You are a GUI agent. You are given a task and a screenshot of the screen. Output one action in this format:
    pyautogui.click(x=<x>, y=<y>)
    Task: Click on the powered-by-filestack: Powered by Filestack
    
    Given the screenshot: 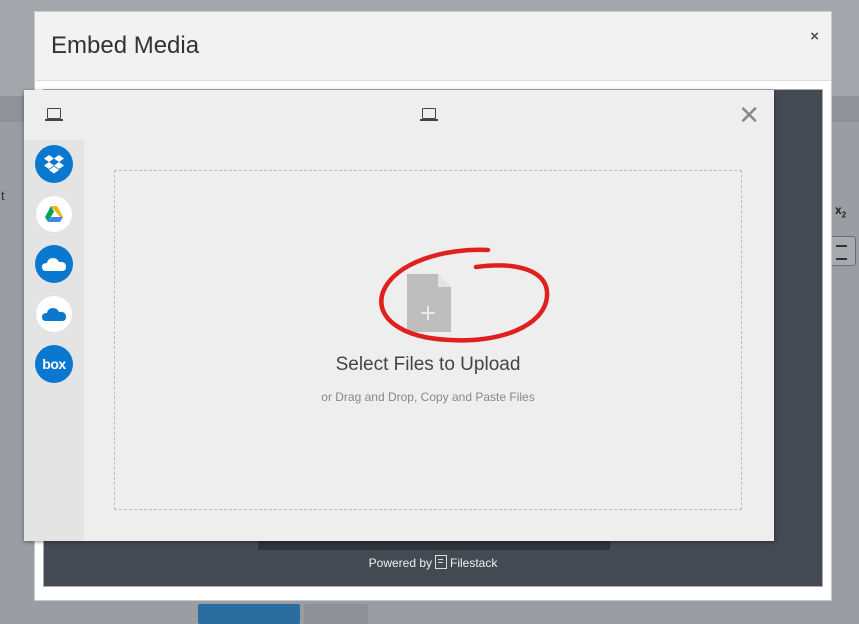 What is the action you would take?
    pyautogui.click(x=433, y=562)
    